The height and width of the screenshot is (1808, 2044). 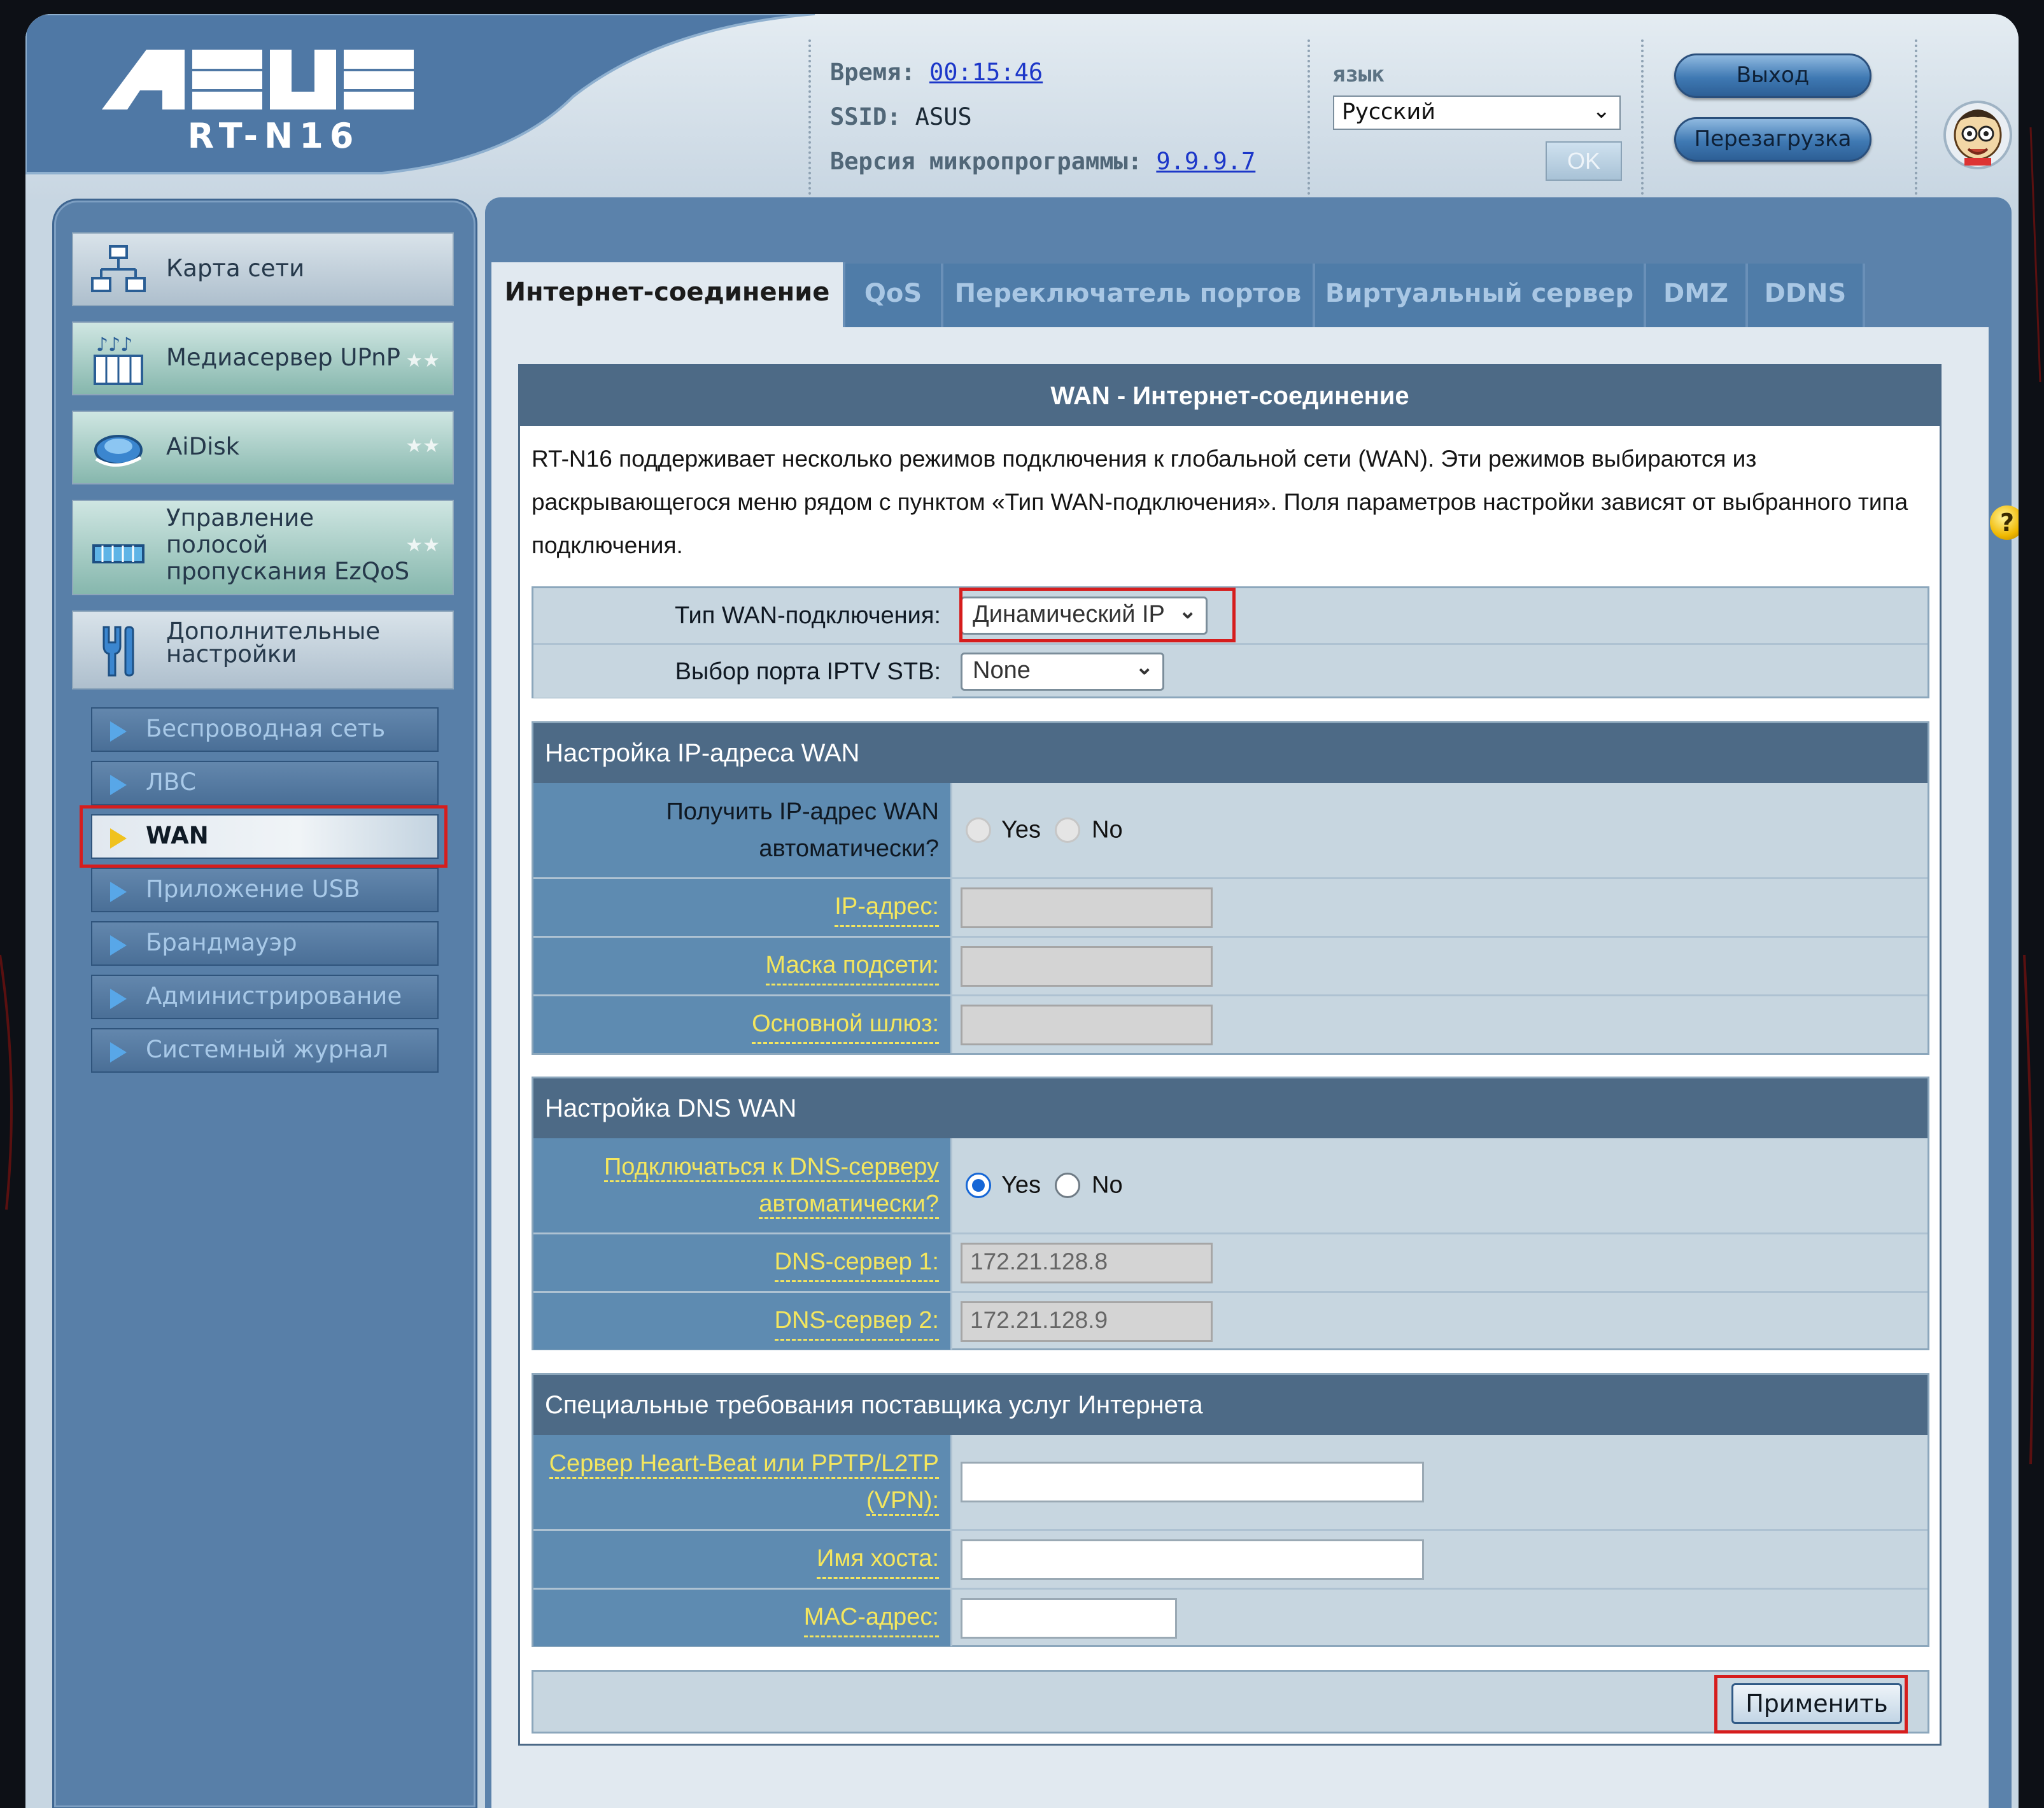 I want to click on subnet-mask-label-cell: Маска подсети:, so click(x=743, y=966).